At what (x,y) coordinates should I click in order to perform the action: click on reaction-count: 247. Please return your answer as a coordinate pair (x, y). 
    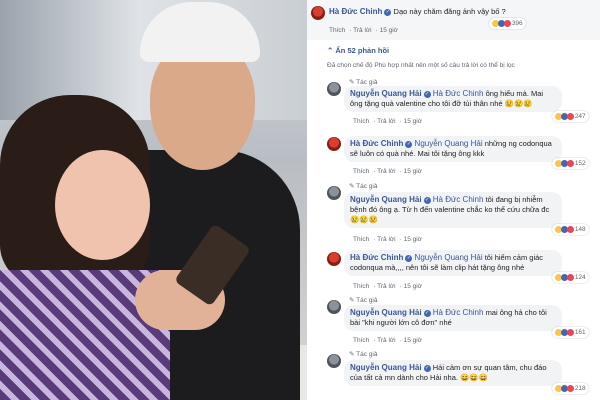
    Looking at the image, I should click on (580, 116).